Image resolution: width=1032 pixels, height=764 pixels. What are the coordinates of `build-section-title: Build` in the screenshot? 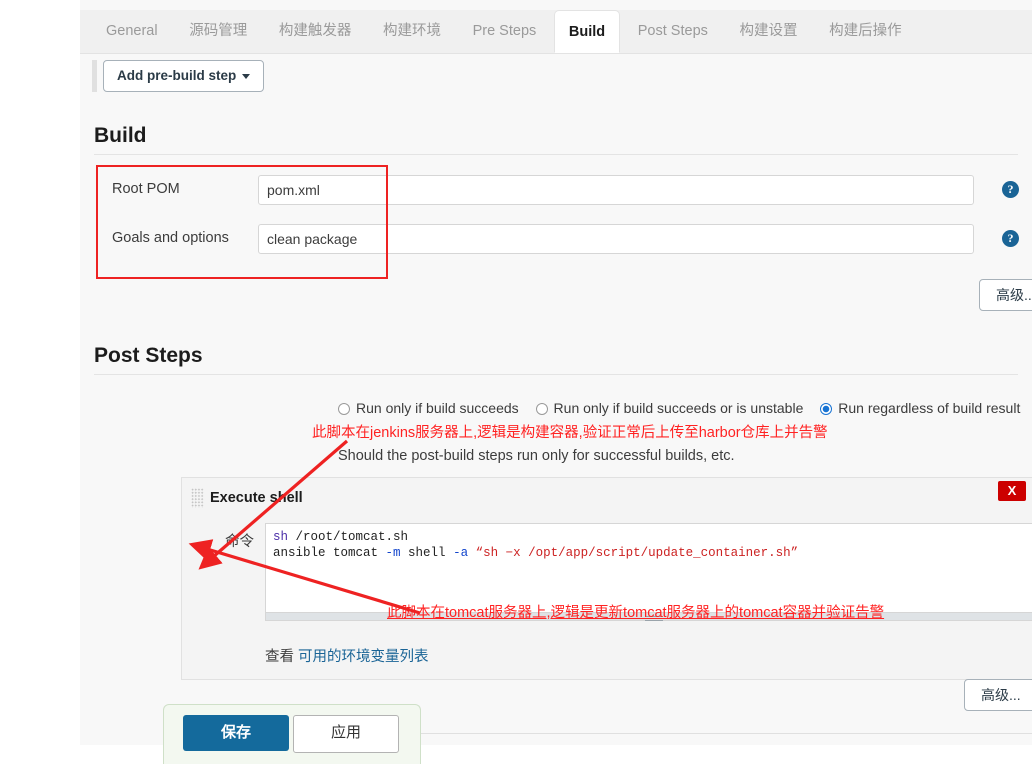 It's located at (120, 135).